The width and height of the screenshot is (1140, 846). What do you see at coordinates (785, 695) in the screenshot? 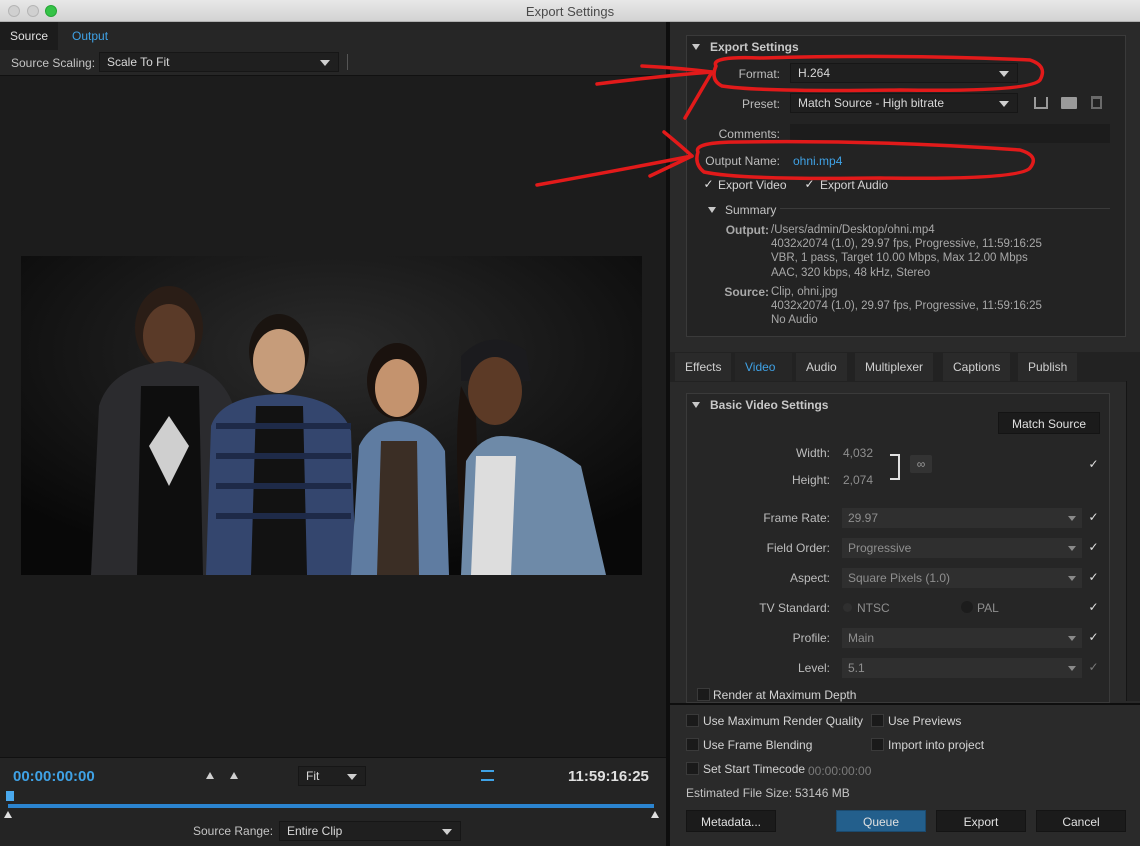
I see `render-max-depth-label: Render at Maximum Depth` at bounding box center [785, 695].